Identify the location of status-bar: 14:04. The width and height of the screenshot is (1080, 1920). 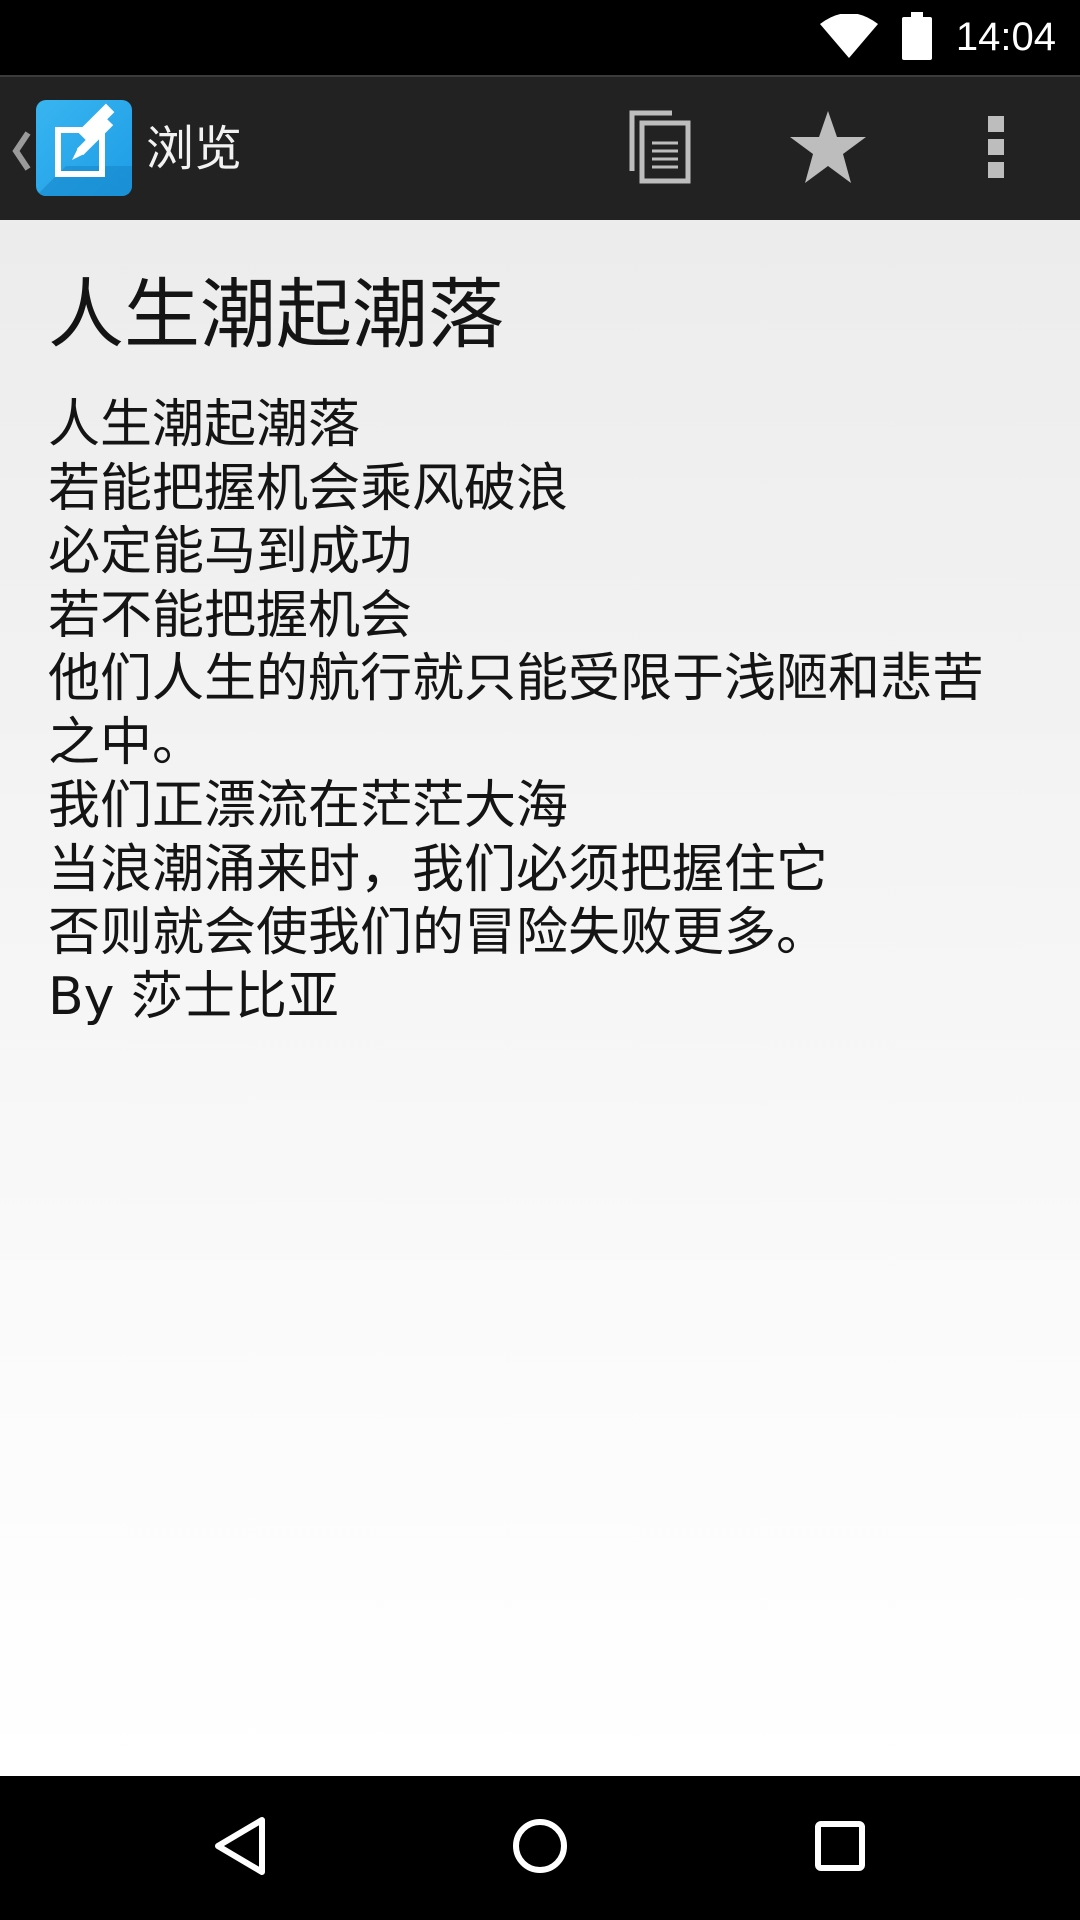
(540, 37).